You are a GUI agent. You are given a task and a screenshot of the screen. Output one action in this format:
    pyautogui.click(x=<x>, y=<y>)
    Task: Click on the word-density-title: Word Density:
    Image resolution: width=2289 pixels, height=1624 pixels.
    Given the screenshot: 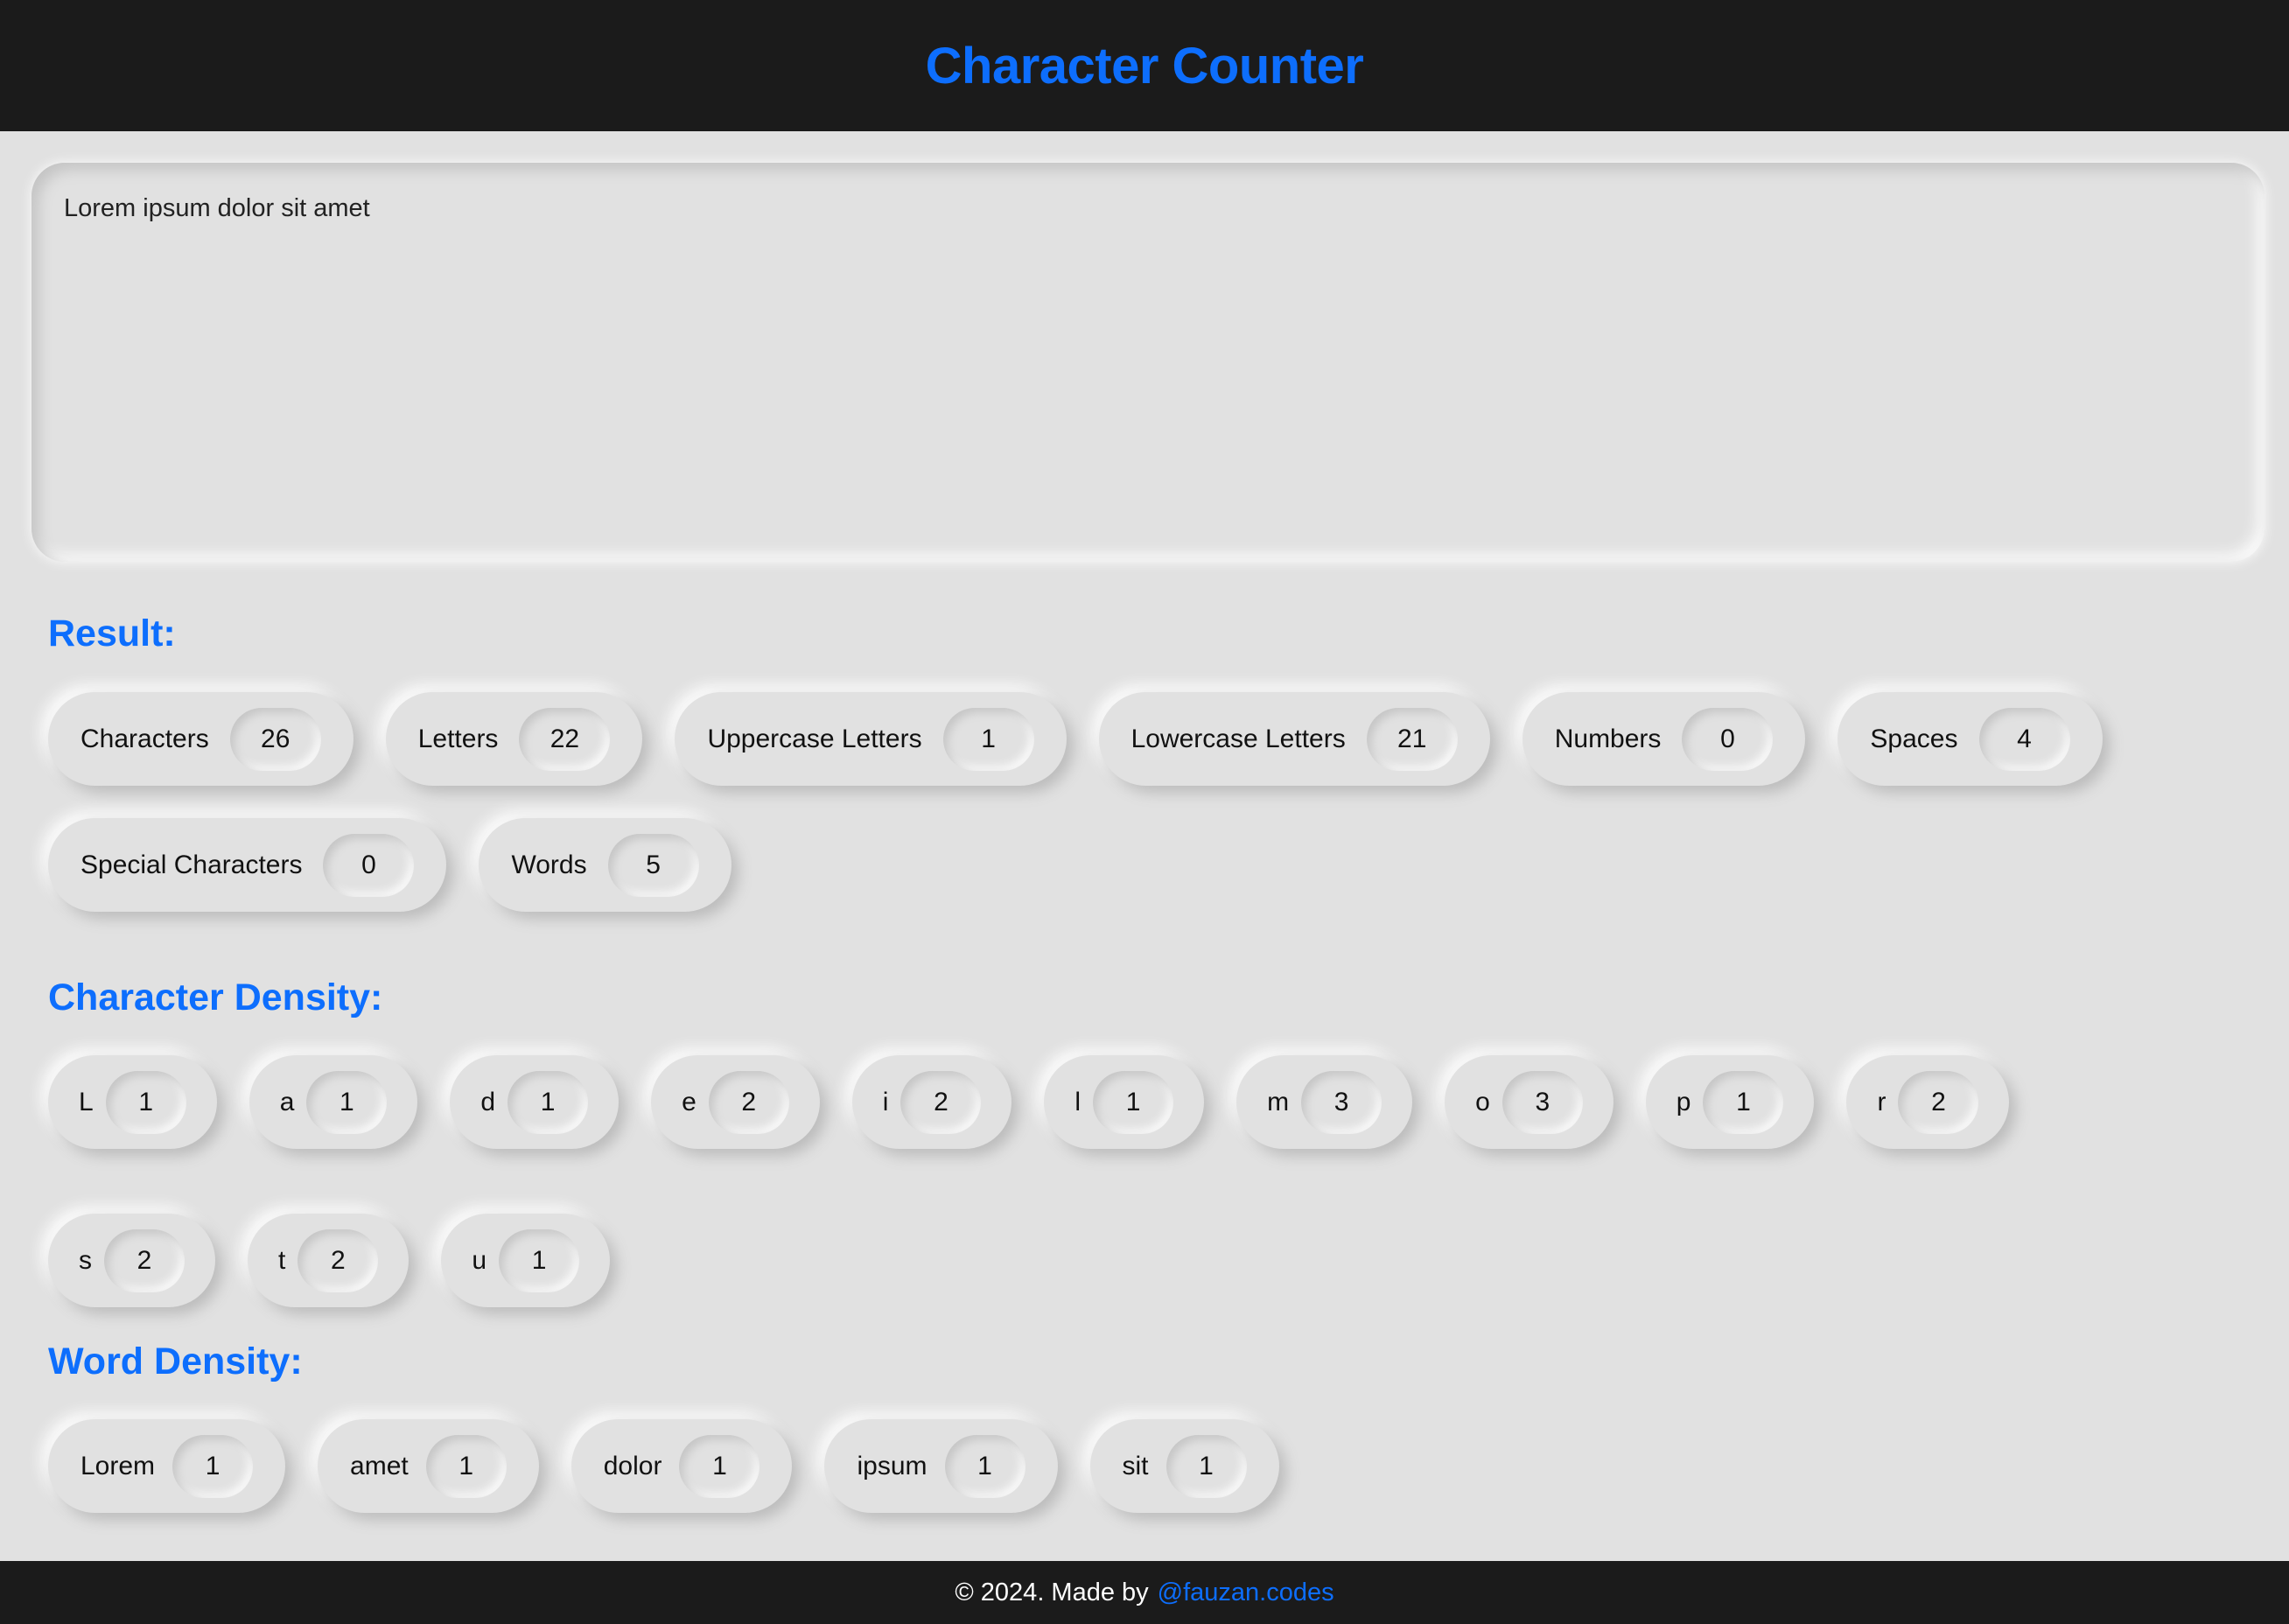 What is the action you would take?
    pyautogui.click(x=175, y=1361)
    